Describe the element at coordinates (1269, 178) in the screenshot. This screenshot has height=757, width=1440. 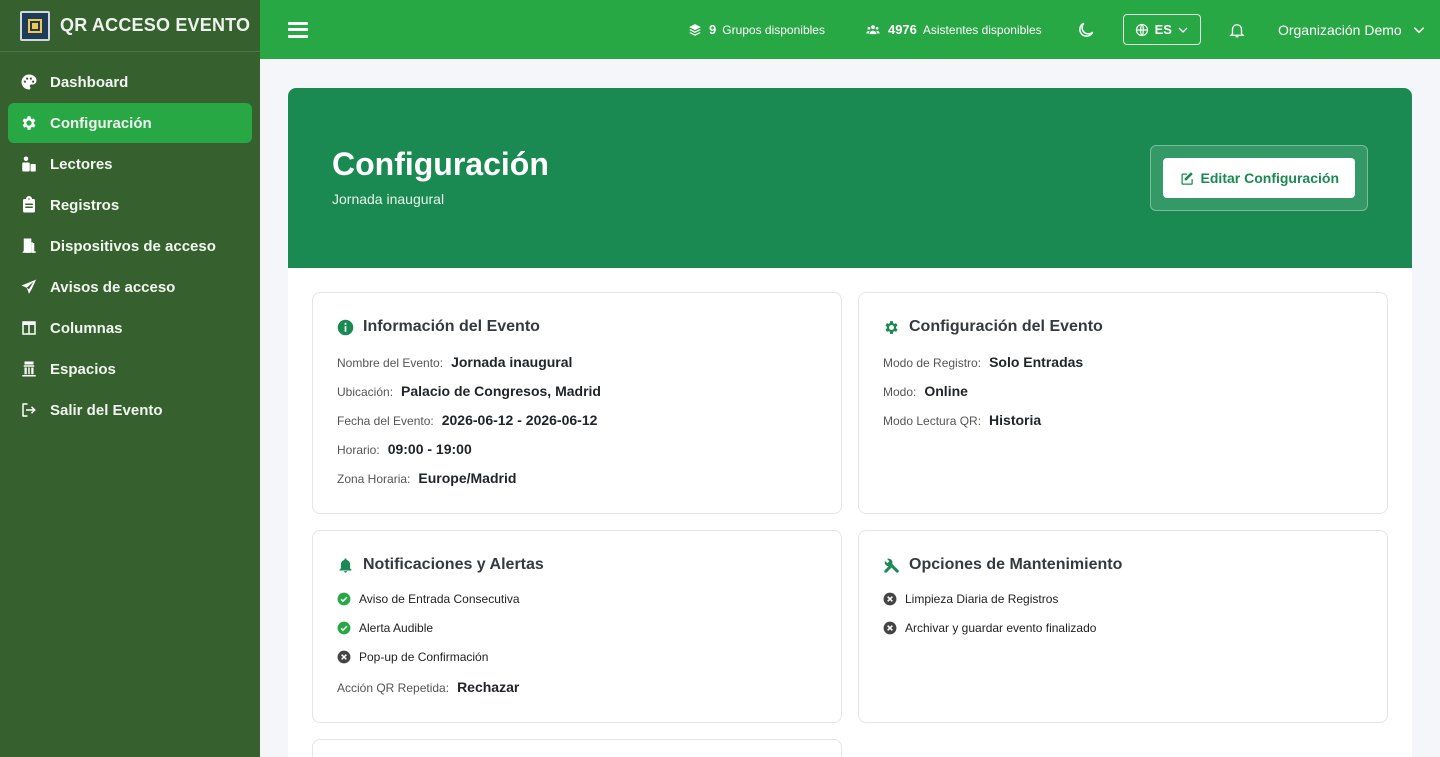
I see `edit-button-label: Editar Configuración` at that location.